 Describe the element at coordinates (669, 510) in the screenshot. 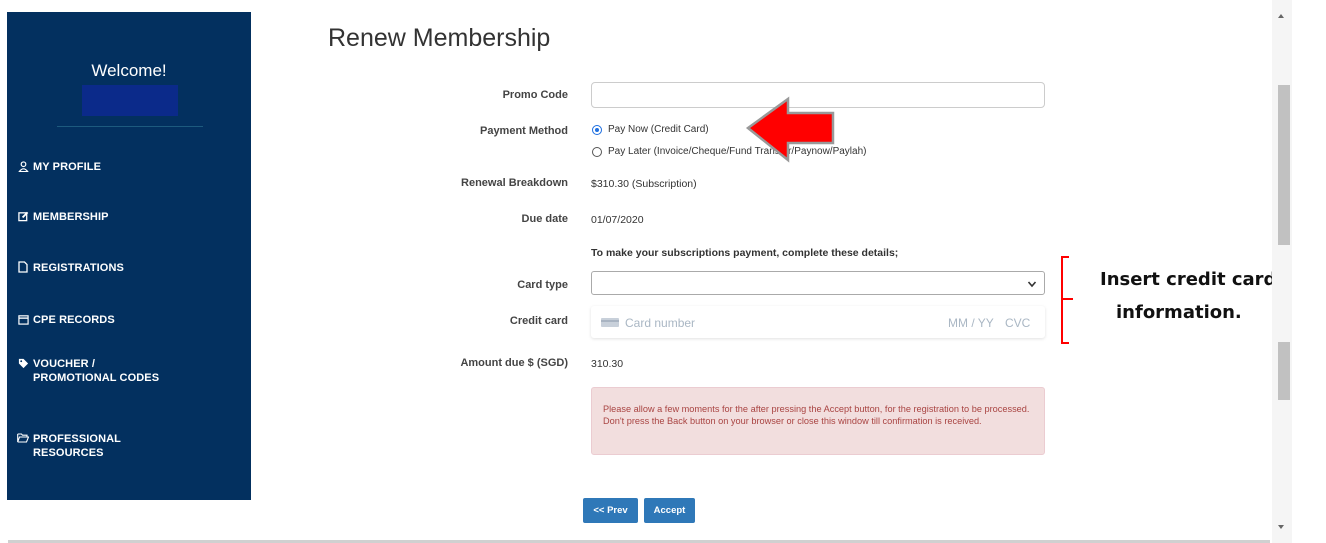

I see `accept-button: Accept` at that location.